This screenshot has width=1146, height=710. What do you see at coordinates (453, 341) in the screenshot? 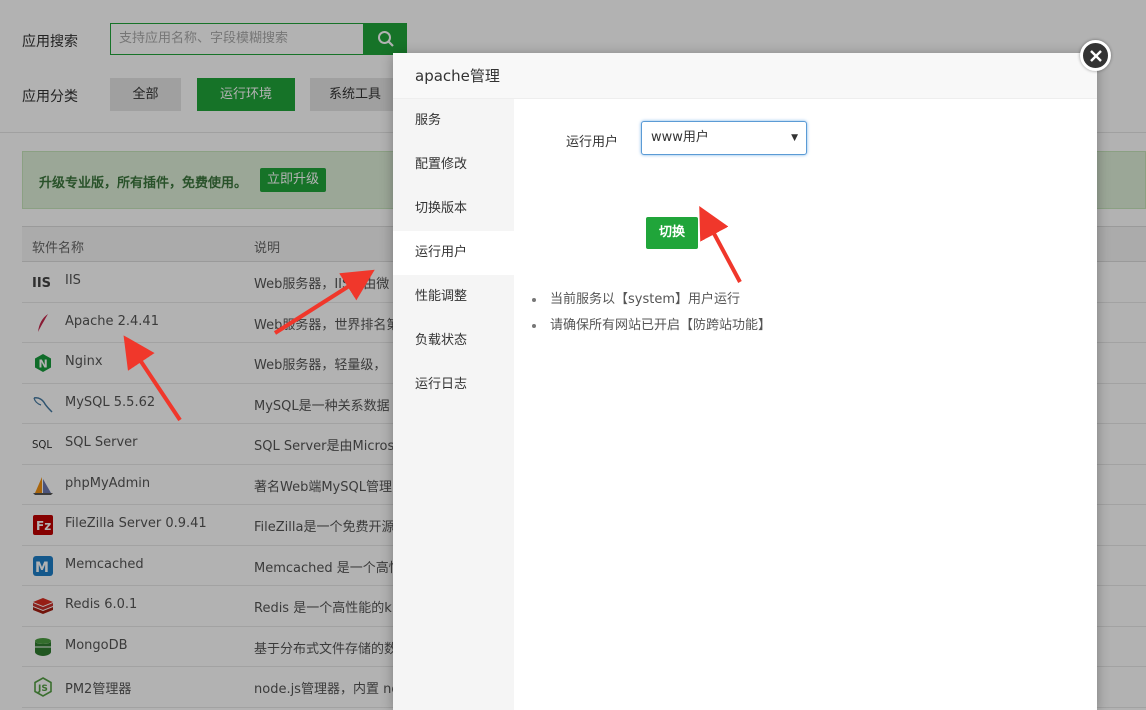
I see `sidebar-item-load-status: 负载状态` at bounding box center [453, 341].